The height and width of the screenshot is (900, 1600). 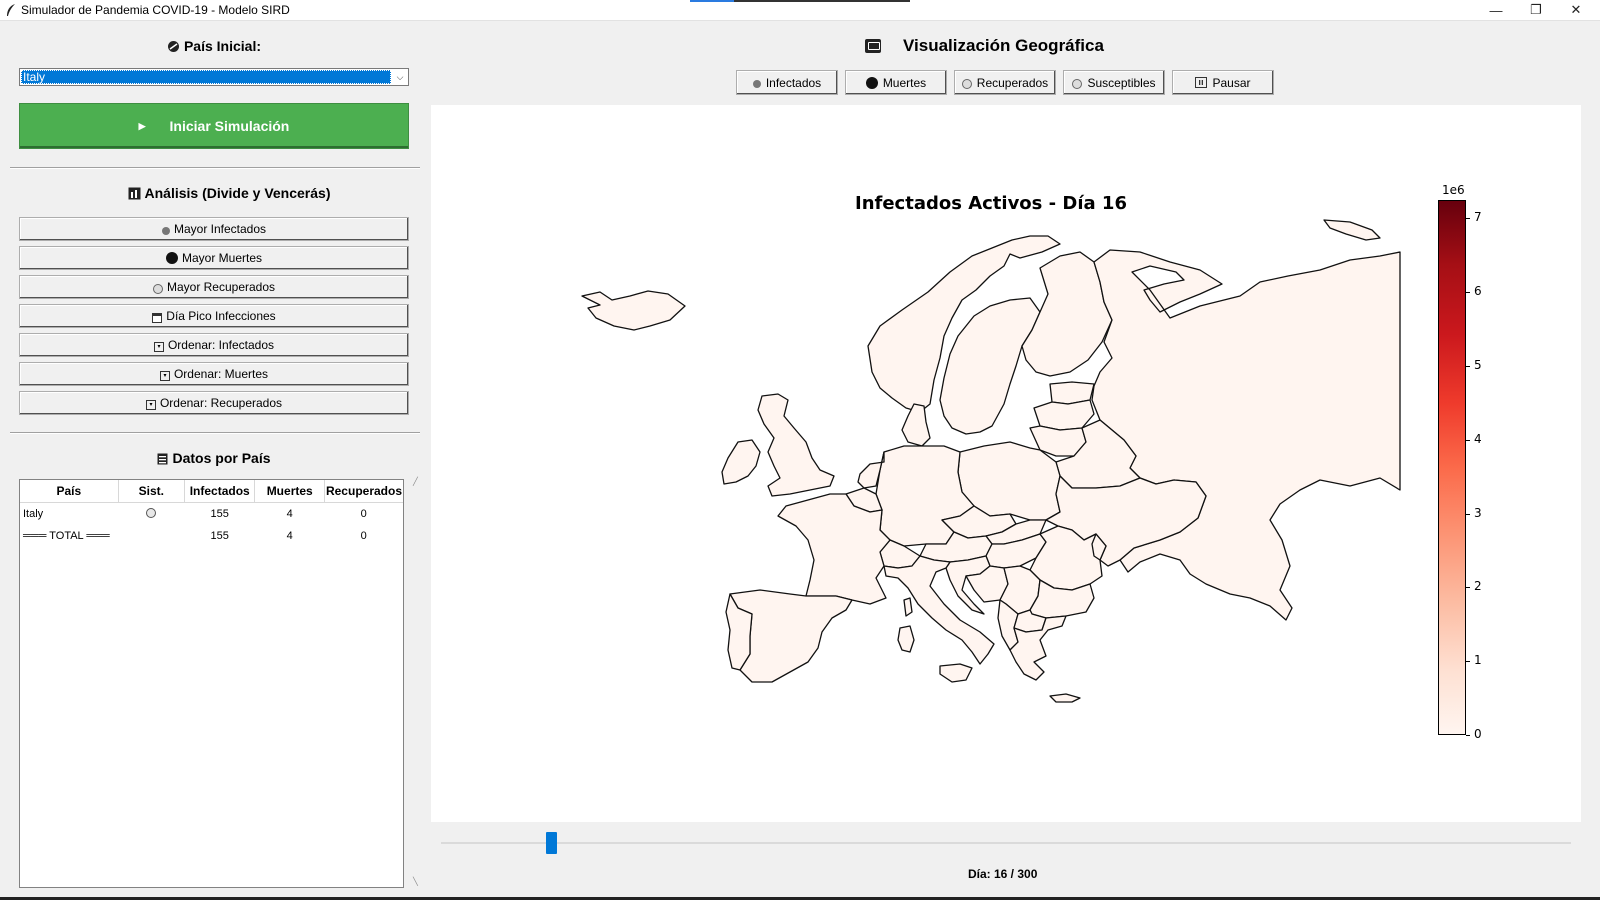 What do you see at coordinates (162, 458) in the screenshot?
I see `clipboard-icon` at bounding box center [162, 458].